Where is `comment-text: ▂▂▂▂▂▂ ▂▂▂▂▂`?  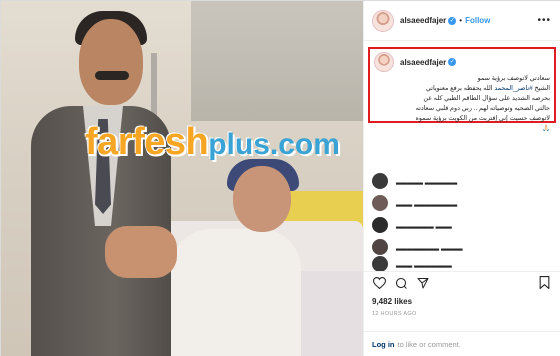 comment-text: ▂▂▂▂▂▂ ▂▂▂▂▂ is located at coordinates (427, 181).